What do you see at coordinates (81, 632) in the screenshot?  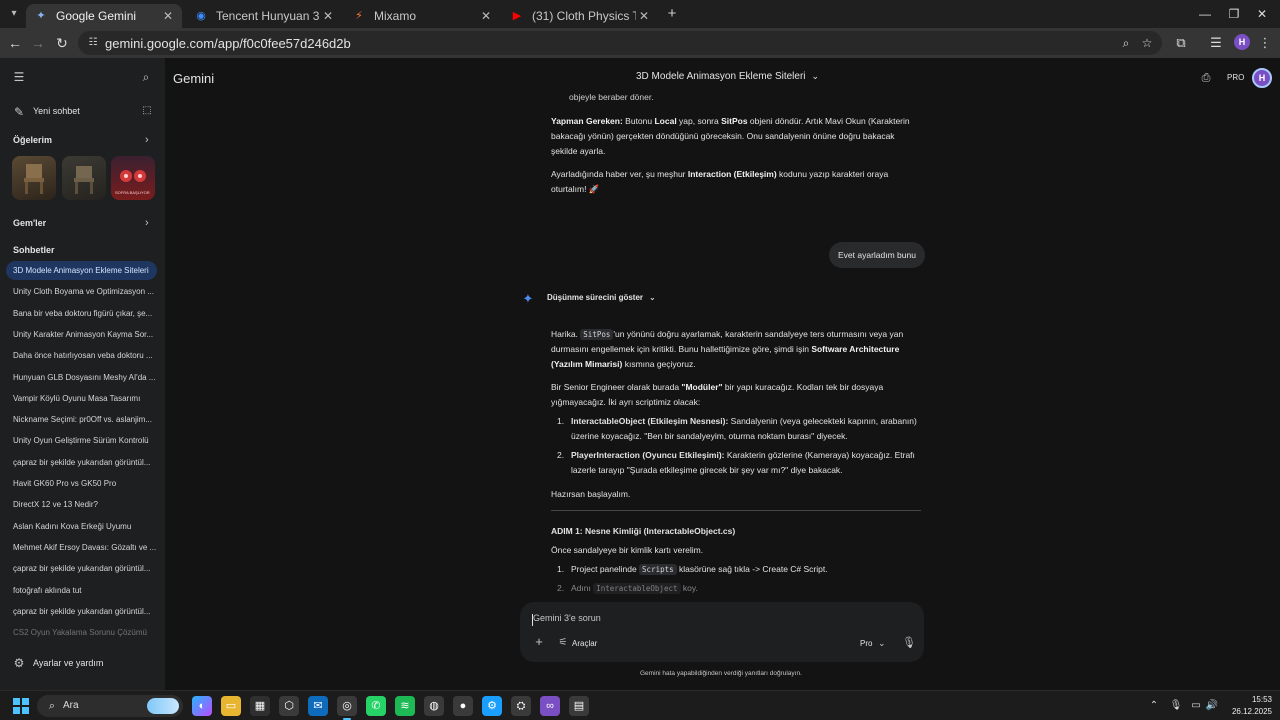 I see `chat-item: CS2 Oyun Yakalama Sorunu Çözümü` at bounding box center [81, 632].